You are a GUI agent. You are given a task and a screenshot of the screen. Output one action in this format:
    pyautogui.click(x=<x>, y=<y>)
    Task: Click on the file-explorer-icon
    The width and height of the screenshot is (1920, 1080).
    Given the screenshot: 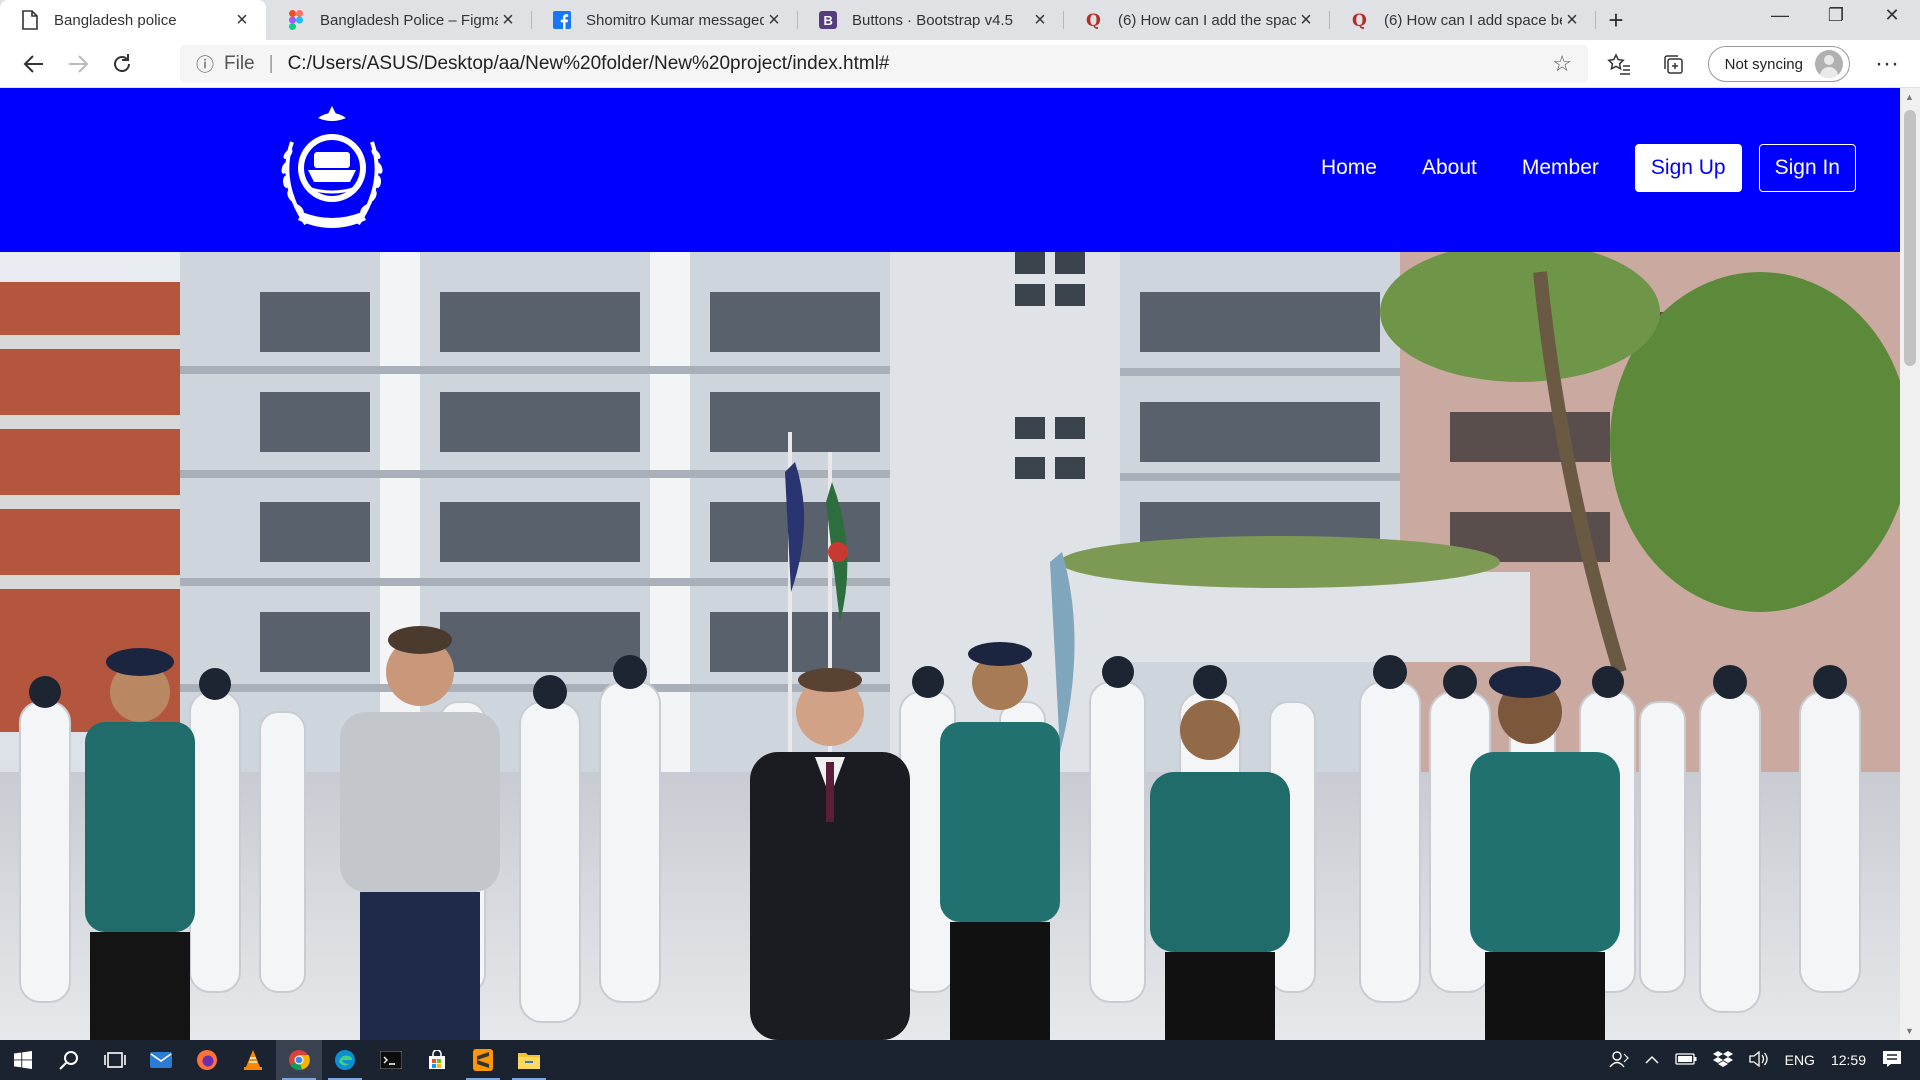 What is the action you would take?
    pyautogui.click(x=529, y=1060)
    